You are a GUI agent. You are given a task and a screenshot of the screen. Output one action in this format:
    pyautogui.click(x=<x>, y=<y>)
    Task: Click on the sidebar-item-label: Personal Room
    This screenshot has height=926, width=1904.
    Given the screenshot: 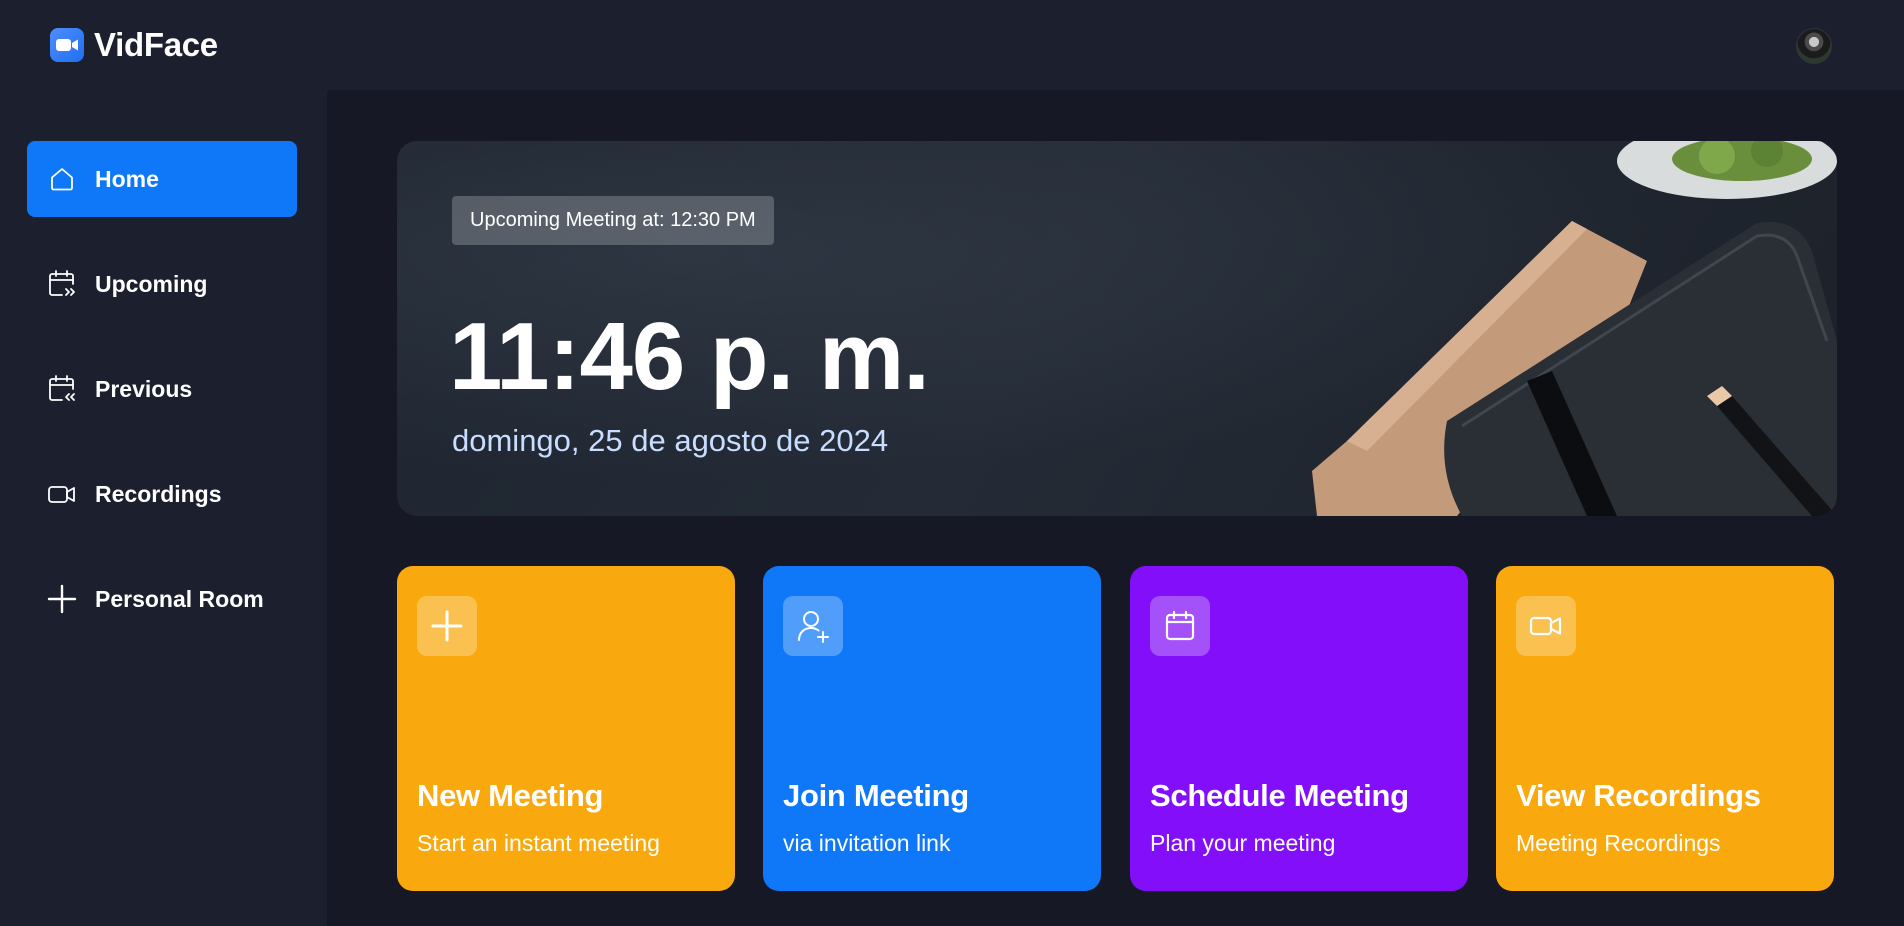 What is the action you would take?
    pyautogui.click(x=179, y=598)
    